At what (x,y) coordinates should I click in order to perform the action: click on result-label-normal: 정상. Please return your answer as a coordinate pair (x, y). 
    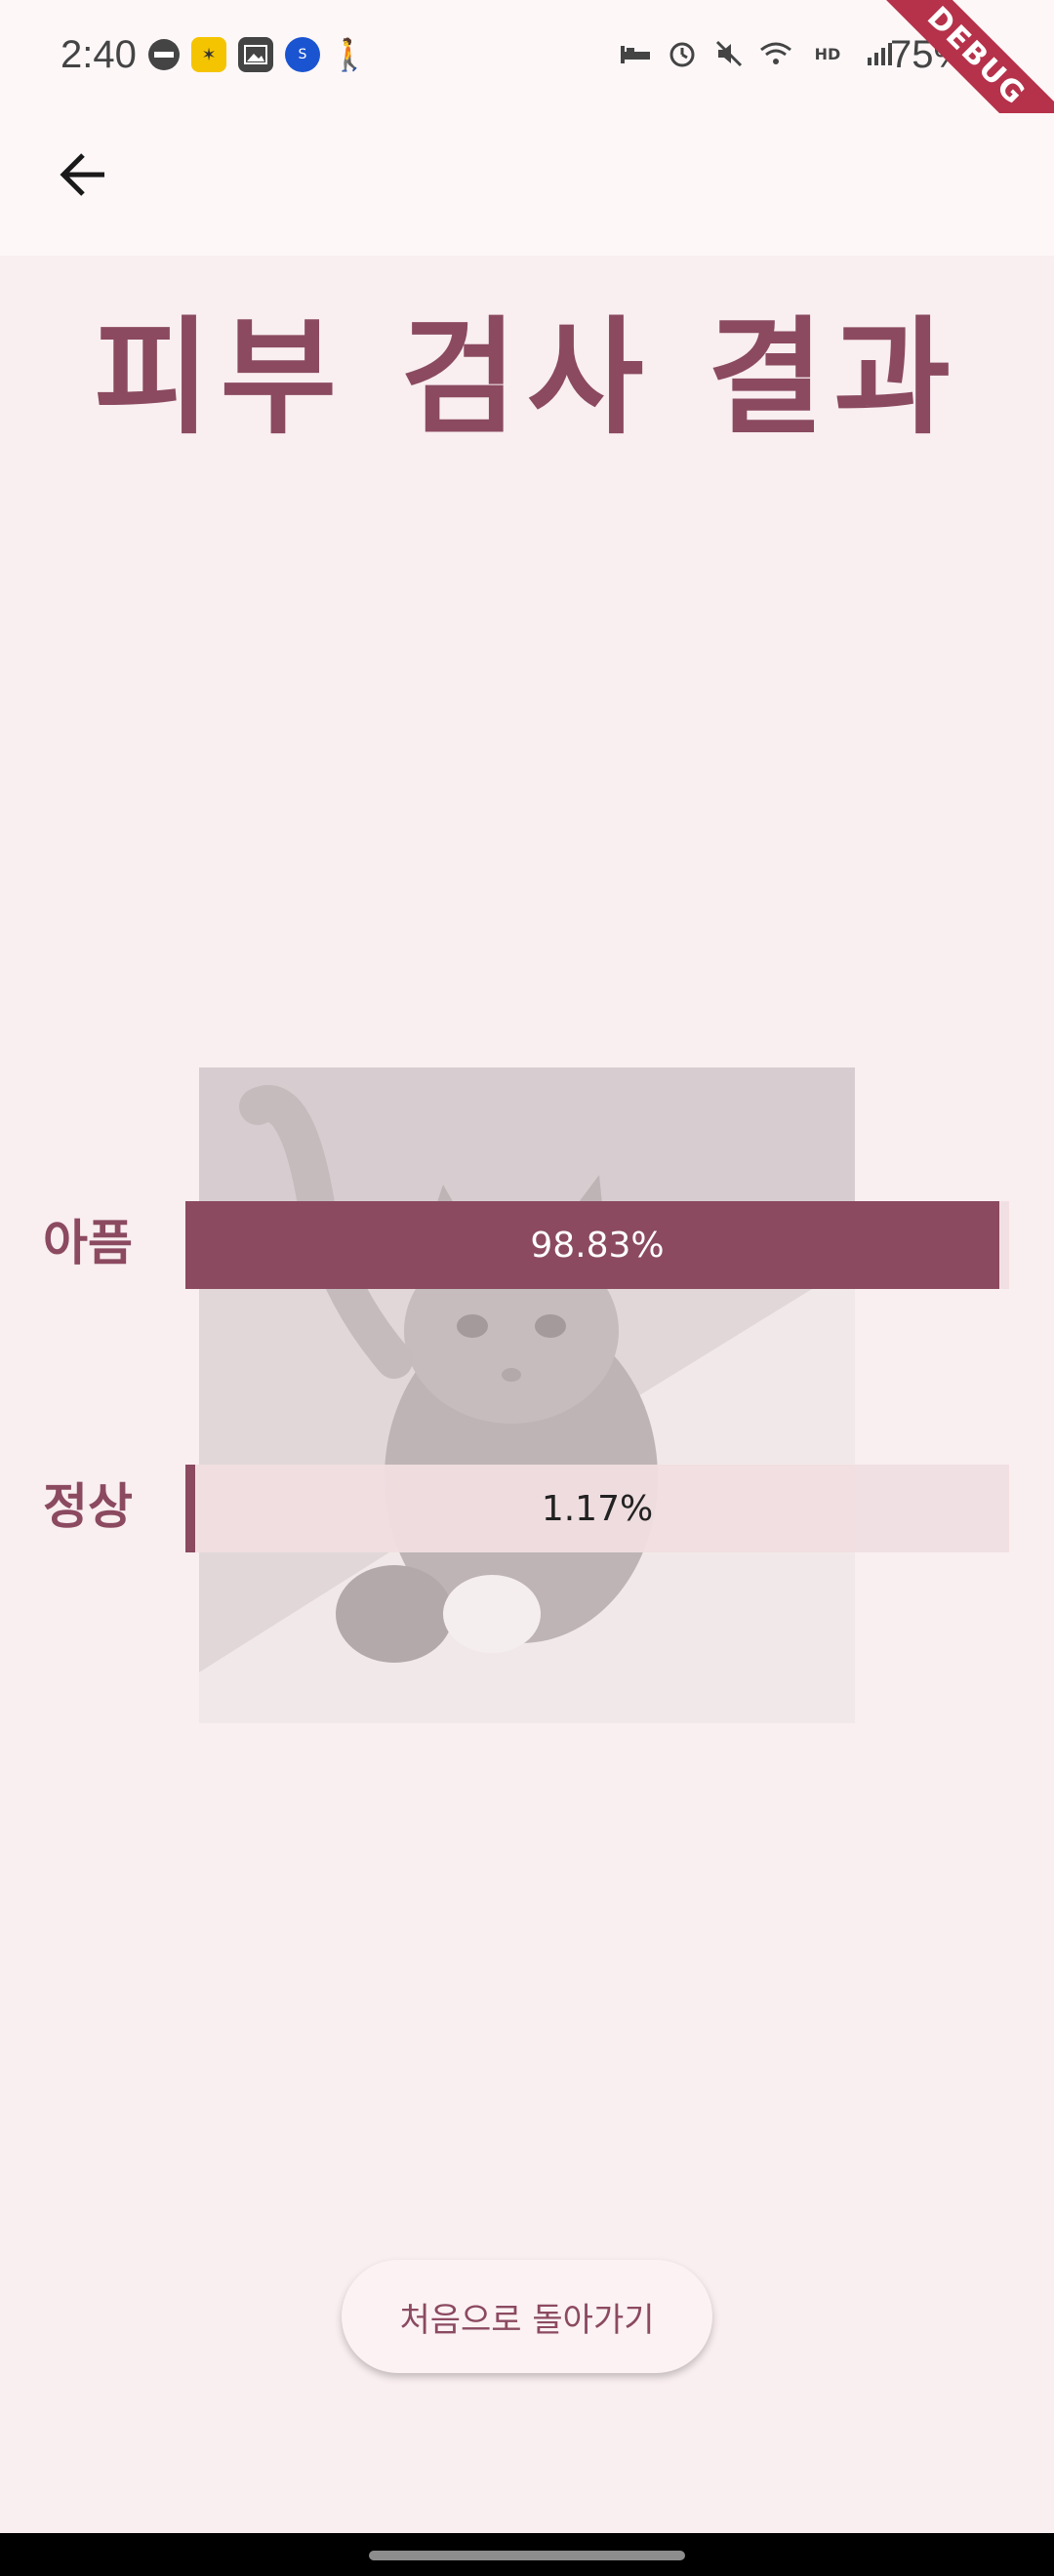
    Looking at the image, I should click on (88, 1506).